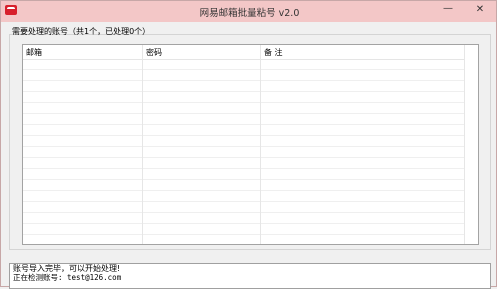 The image size is (497, 289). Describe the element at coordinates (448, 9) in the screenshot. I see `minimize-button: —` at that location.